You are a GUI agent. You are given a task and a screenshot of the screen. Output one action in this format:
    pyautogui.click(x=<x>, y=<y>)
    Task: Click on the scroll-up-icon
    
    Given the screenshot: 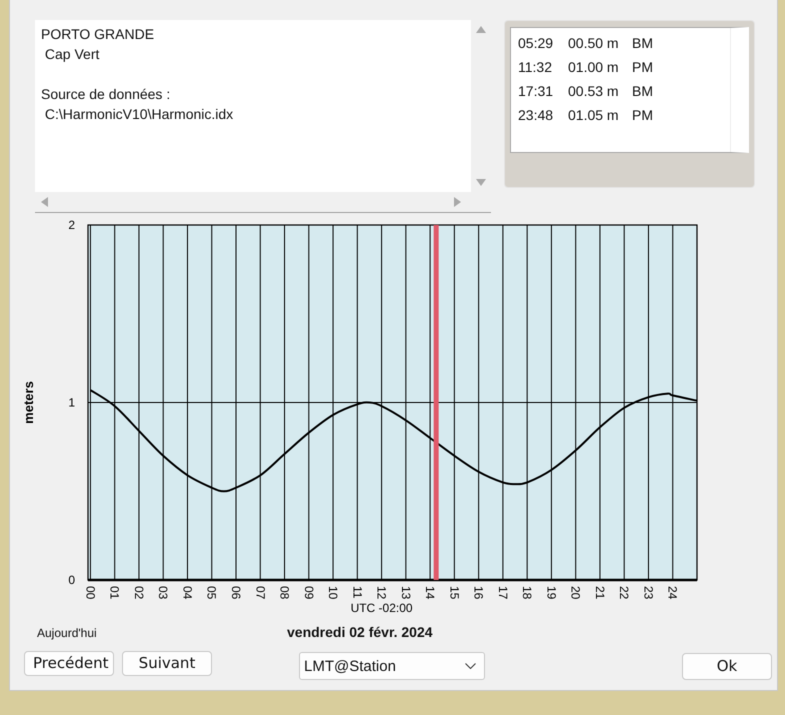 What is the action you would take?
    pyautogui.click(x=481, y=29)
    